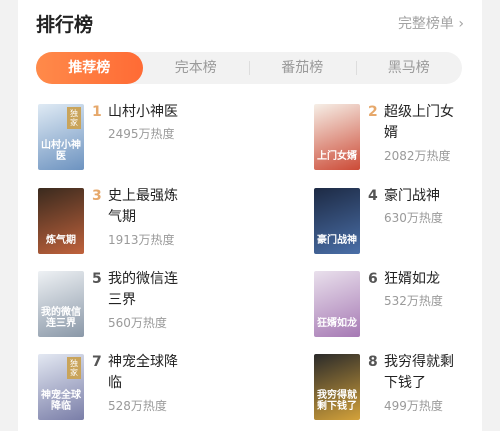 This screenshot has height=431, width=500. What do you see at coordinates (413, 218) in the screenshot?
I see `heat-count: 630万热度` at bounding box center [413, 218].